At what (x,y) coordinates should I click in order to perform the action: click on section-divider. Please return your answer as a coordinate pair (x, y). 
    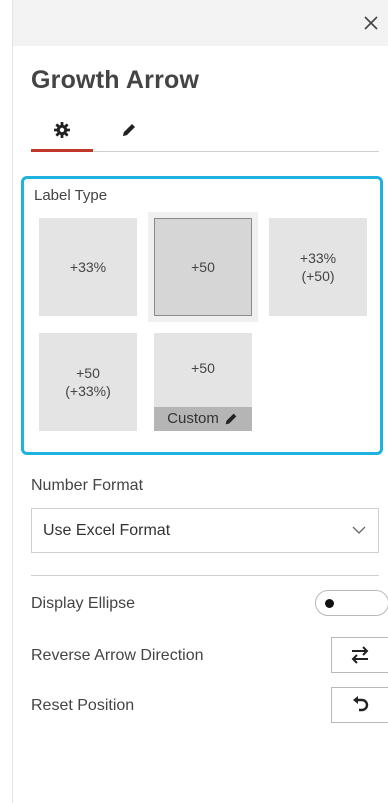
    Looking at the image, I should click on (205, 575).